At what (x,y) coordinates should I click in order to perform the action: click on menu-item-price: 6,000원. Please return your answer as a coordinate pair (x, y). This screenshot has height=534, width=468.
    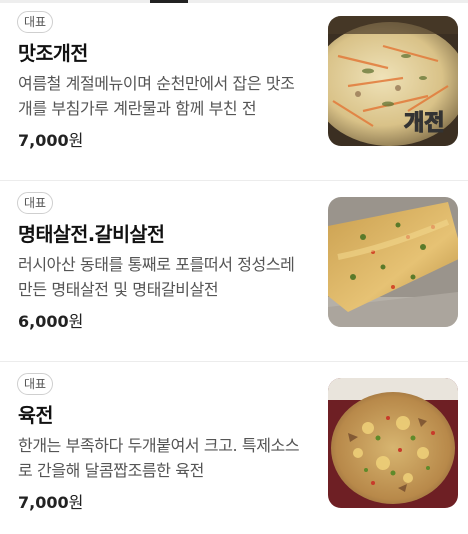
    Looking at the image, I should click on (50, 320).